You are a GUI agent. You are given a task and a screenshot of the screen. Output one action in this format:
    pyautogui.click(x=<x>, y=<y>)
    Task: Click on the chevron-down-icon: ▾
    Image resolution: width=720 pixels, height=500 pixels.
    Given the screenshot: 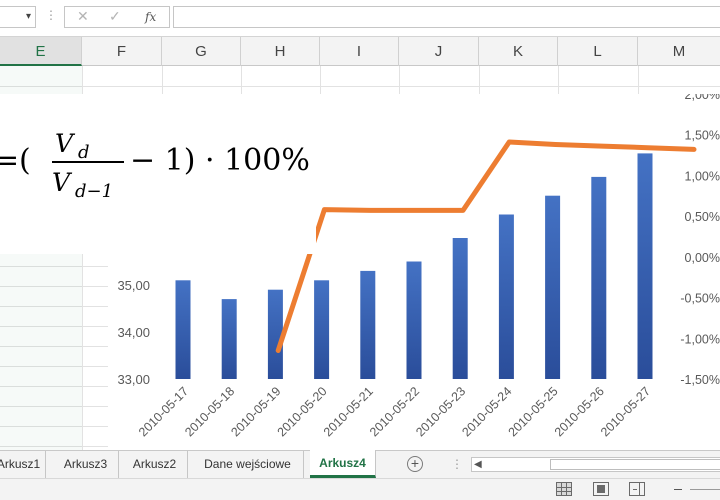 What is the action you would take?
    pyautogui.click(x=28, y=16)
    